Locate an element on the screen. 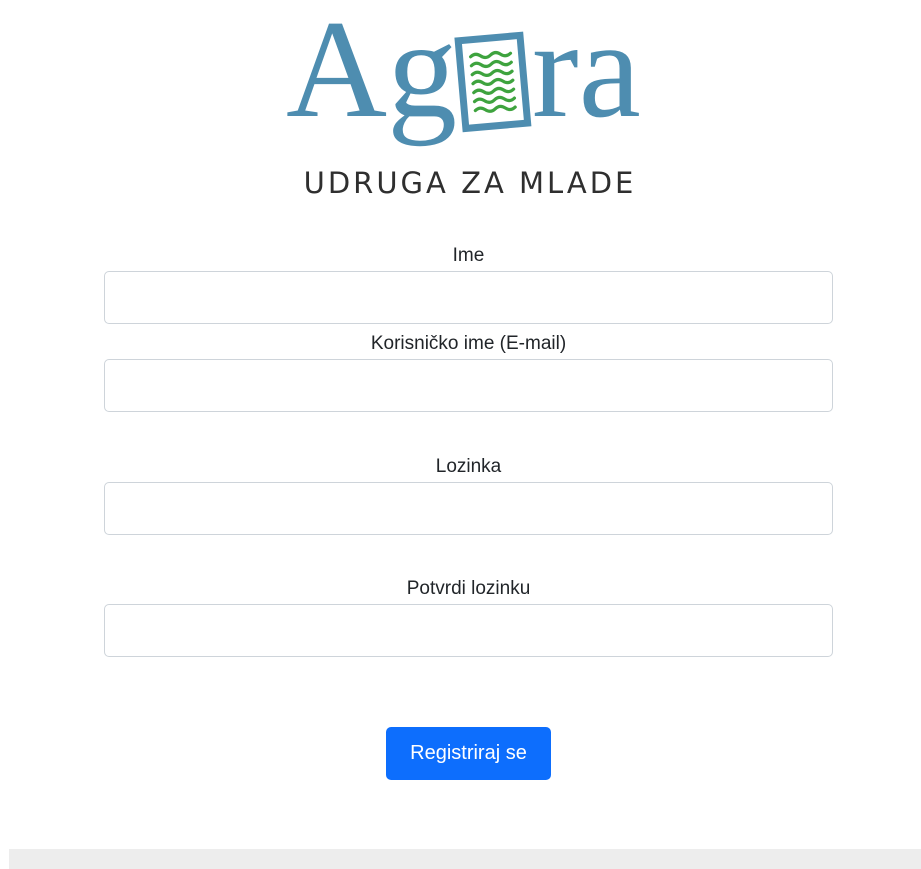 Image resolution: width=921 pixels, height=869 pixels. password-label: Lozinka is located at coordinates (468, 466).